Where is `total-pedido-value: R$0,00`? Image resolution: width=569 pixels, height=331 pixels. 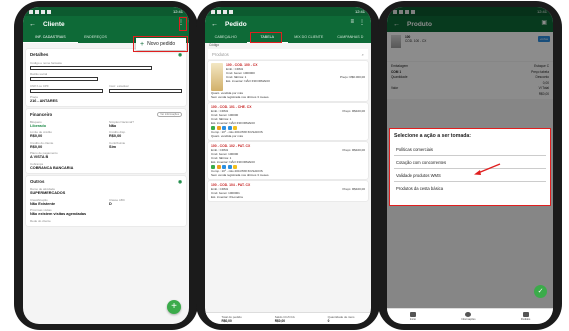
total-pedido-value: R$0,00 is located at coordinates (226, 320).